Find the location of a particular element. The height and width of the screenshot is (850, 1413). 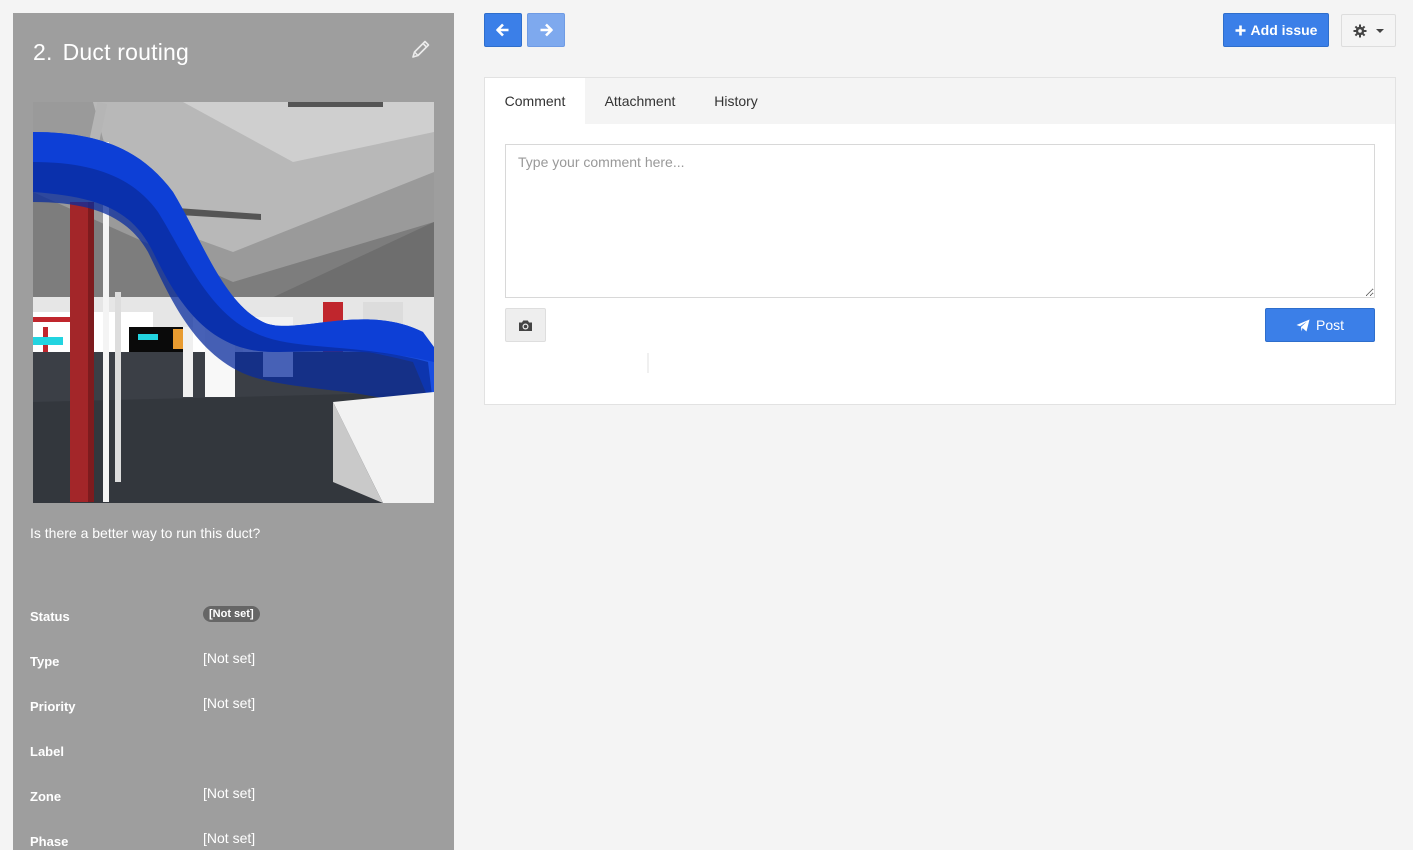

type-value: [Not set] is located at coordinates (229, 658).